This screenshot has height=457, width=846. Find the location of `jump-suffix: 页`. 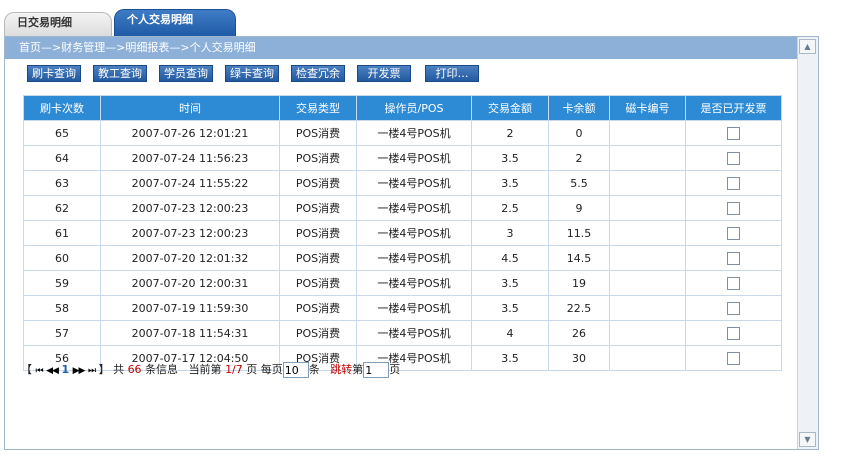

jump-suffix: 页 is located at coordinates (395, 369).